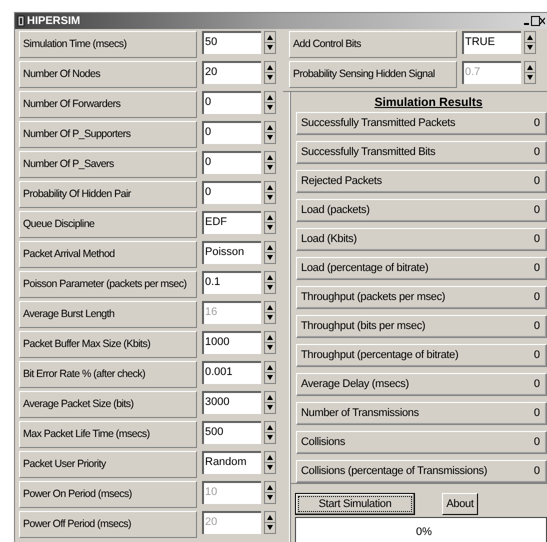 This screenshot has height=542, width=547. Describe the element at coordinates (108, 104) in the screenshot. I see `parameter-label: Number Of Forwarders` at that location.